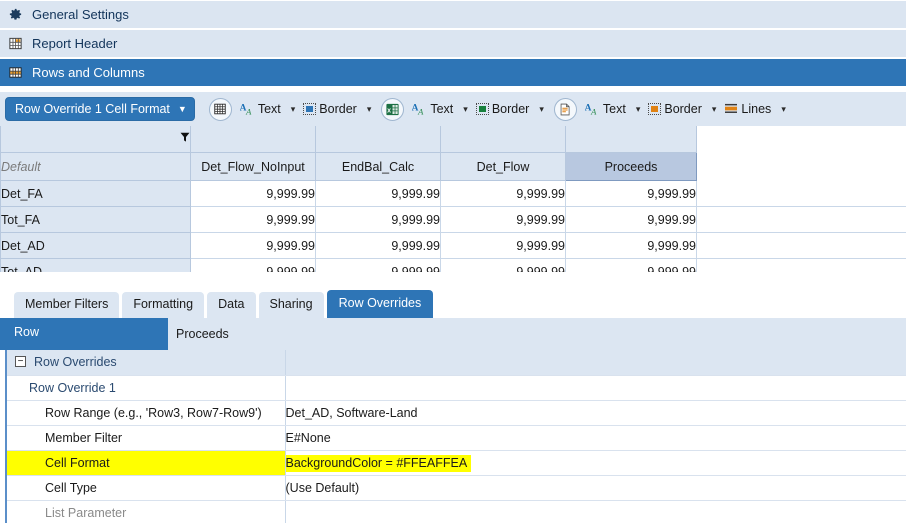 The width and height of the screenshot is (906, 523). Describe the element at coordinates (15, 72) in the screenshot. I see `rows-columns-icon` at that location.